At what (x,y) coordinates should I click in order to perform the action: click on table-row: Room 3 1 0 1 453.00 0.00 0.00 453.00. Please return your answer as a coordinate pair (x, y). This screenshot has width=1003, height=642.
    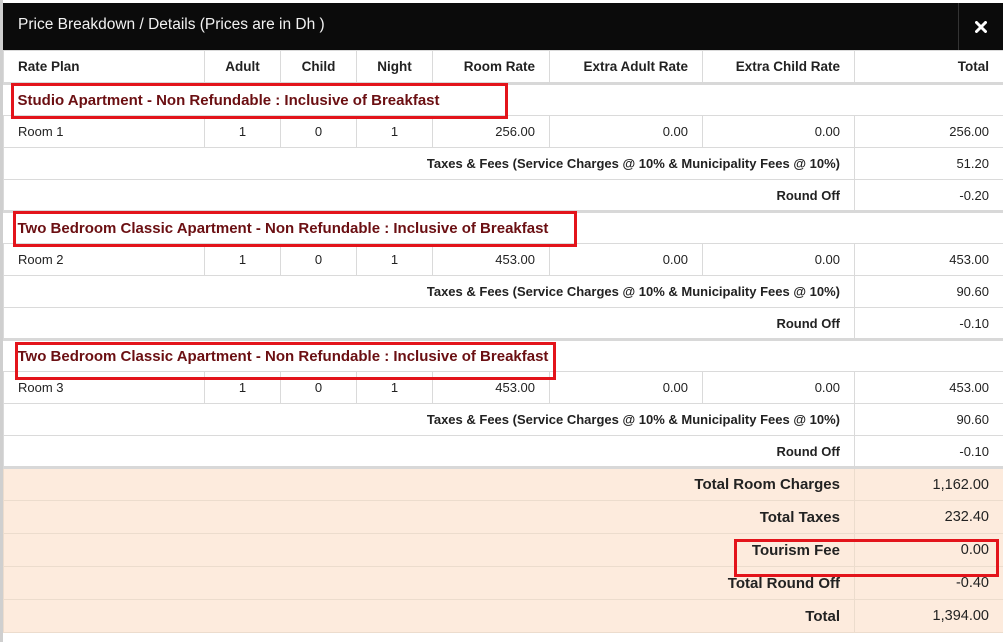
    Looking at the image, I should click on (503, 387).